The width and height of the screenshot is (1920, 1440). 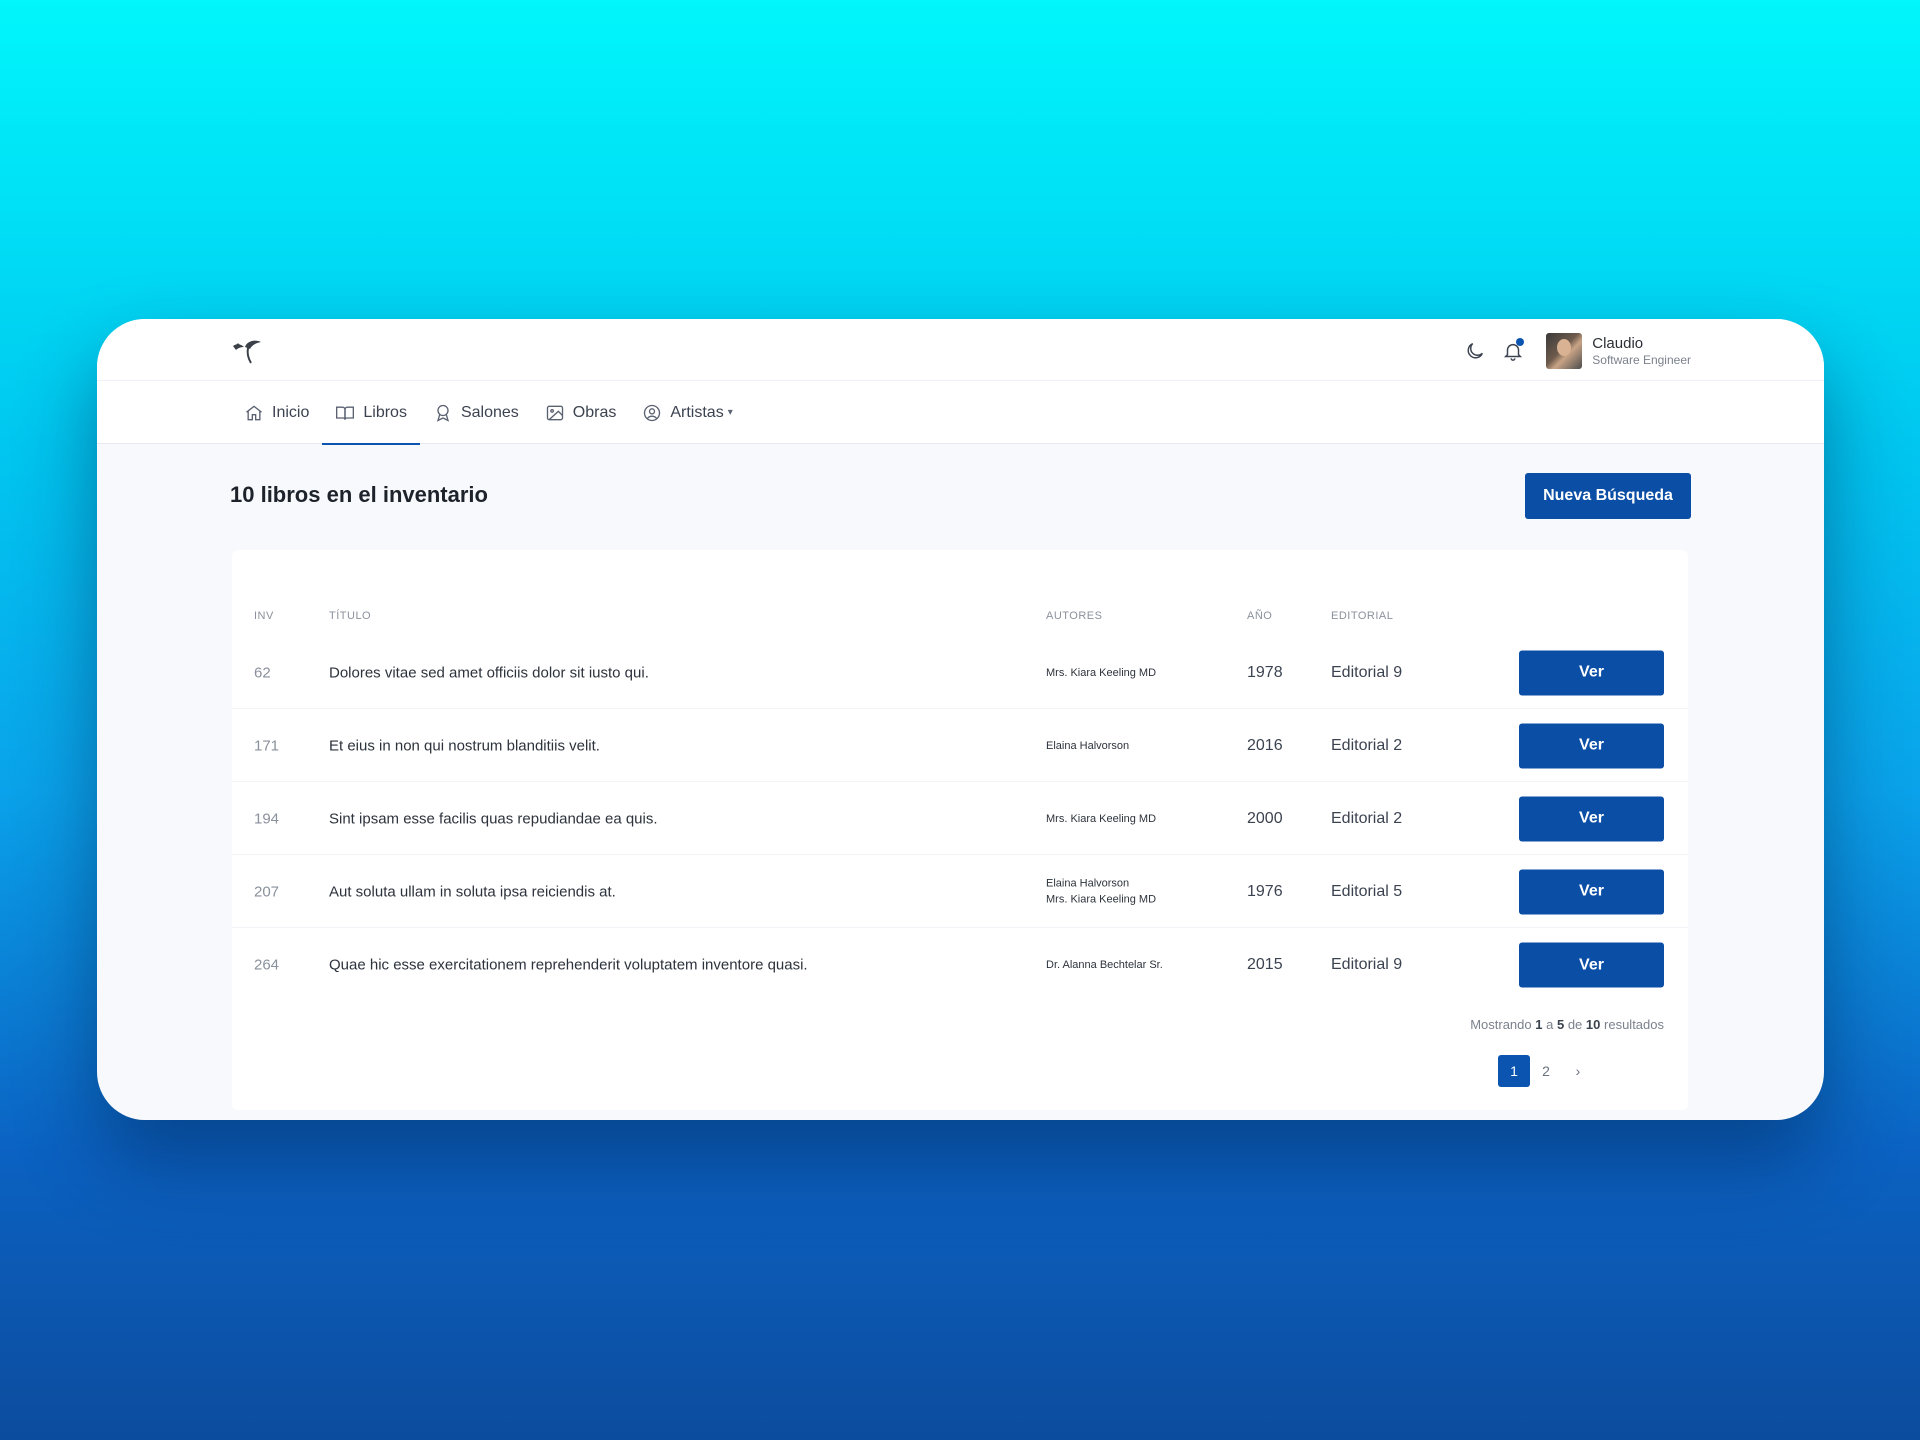 I want to click on dark-mode-toggle, so click(x=1475, y=351).